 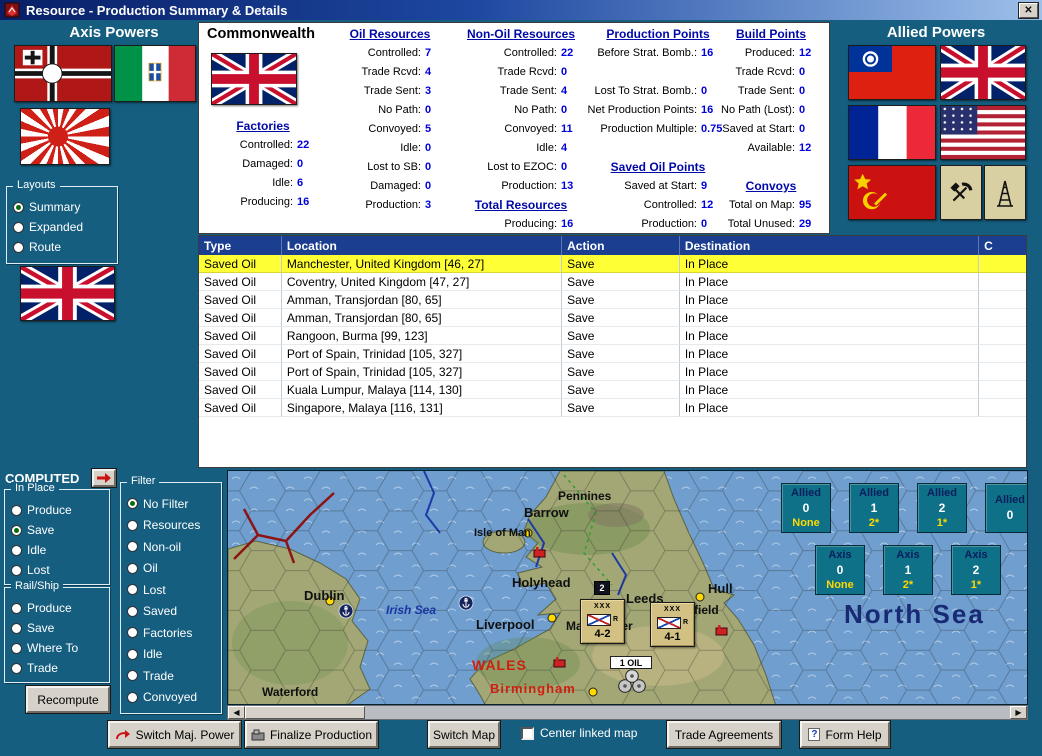 I want to click on stat-label: Controlled:, so click(x=394, y=53).